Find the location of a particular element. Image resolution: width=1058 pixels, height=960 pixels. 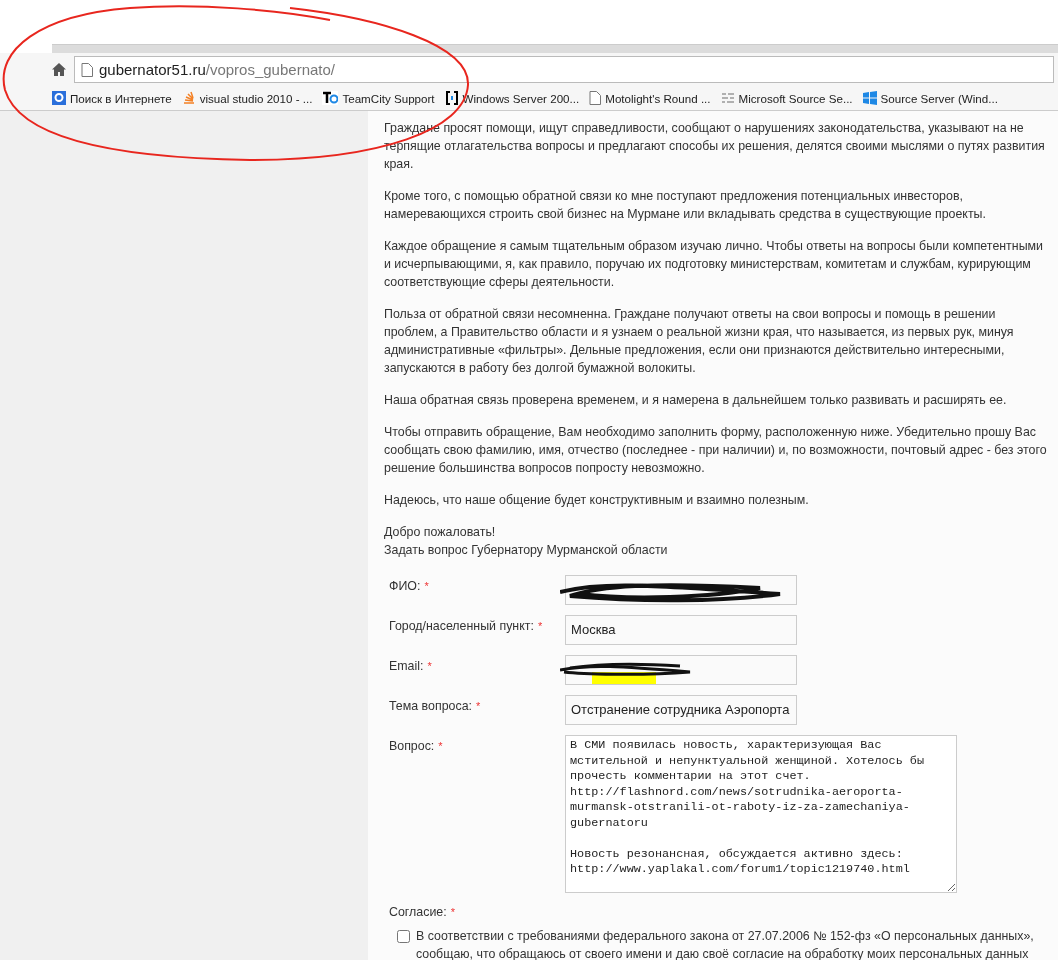

consent-text: В соответствии с требованиями федерального закона от 27.07.2006 № 152-фз «О персональных данных», сообщаю, что обращаюсь от своего имени и даю своё согласие на обработку моих персональных данных is located at coordinates (725, 944).